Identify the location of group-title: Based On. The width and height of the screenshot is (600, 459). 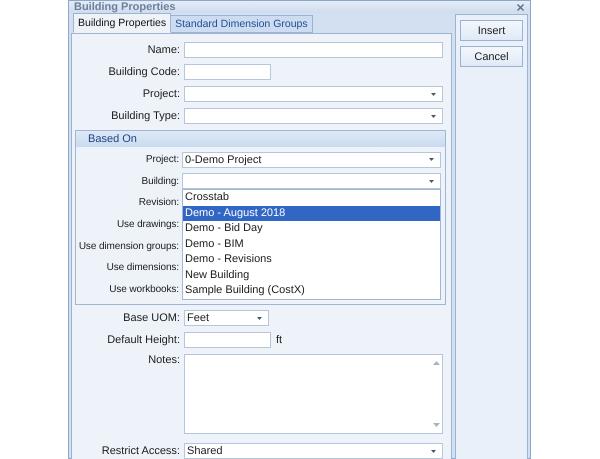
(112, 139).